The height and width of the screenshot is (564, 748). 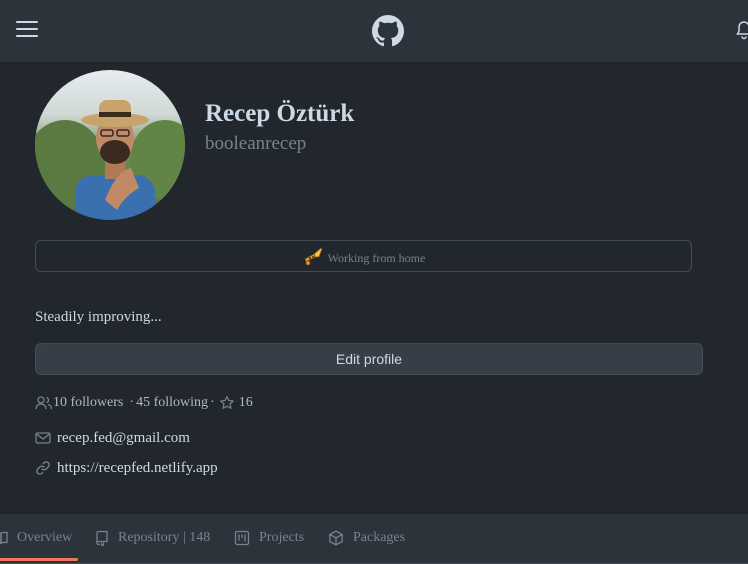 I want to click on bell-icon, so click(x=742, y=30).